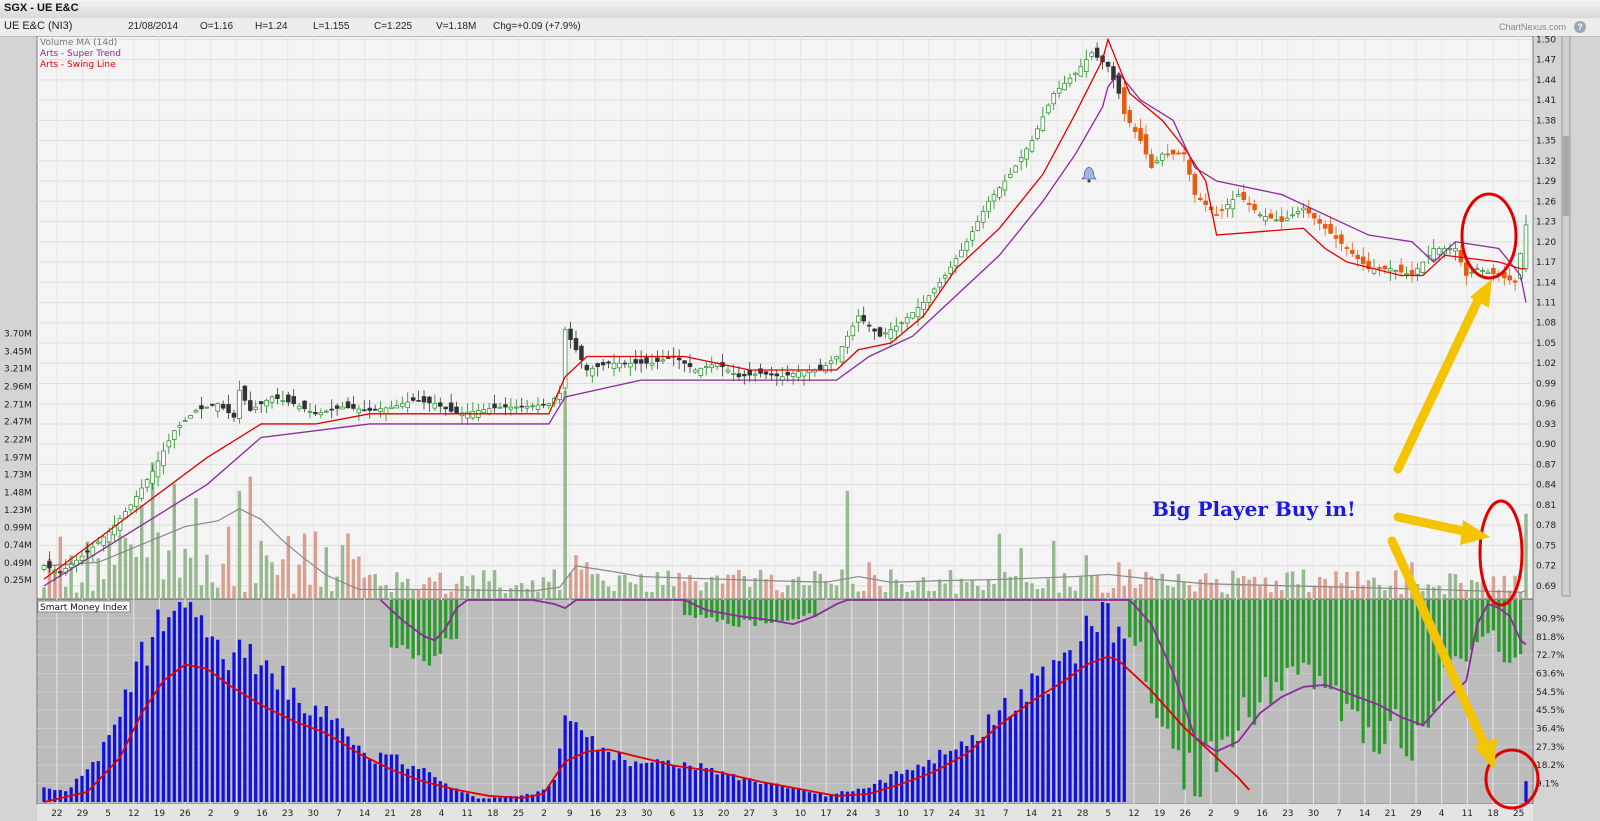 Image resolution: width=1600 pixels, height=821 pixels. What do you see at coordinates (1546, 61) in the screenshot?
I see `price-tick-label: 1.47` at bounding box center [1546, 61].